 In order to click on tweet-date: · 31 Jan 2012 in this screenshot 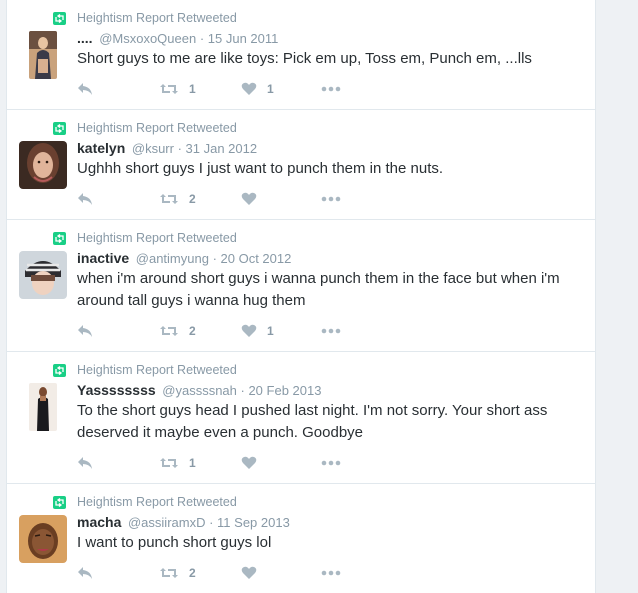, I will do `click(218, 148)`.